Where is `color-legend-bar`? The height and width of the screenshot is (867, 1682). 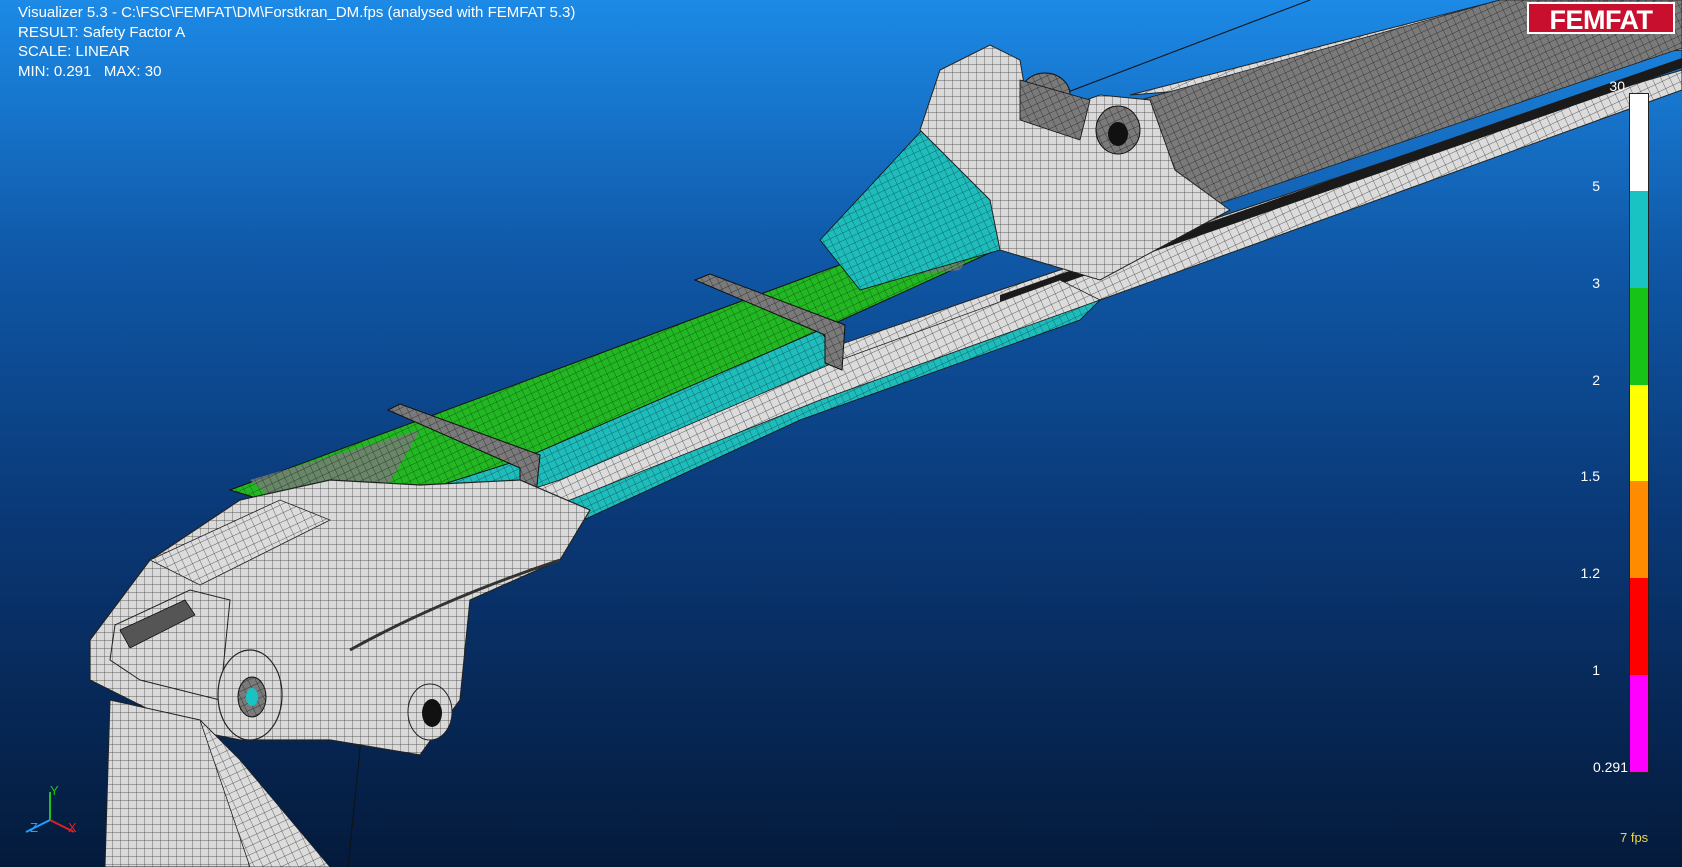
color-legend-bar is located at coordinates (1639, 433).